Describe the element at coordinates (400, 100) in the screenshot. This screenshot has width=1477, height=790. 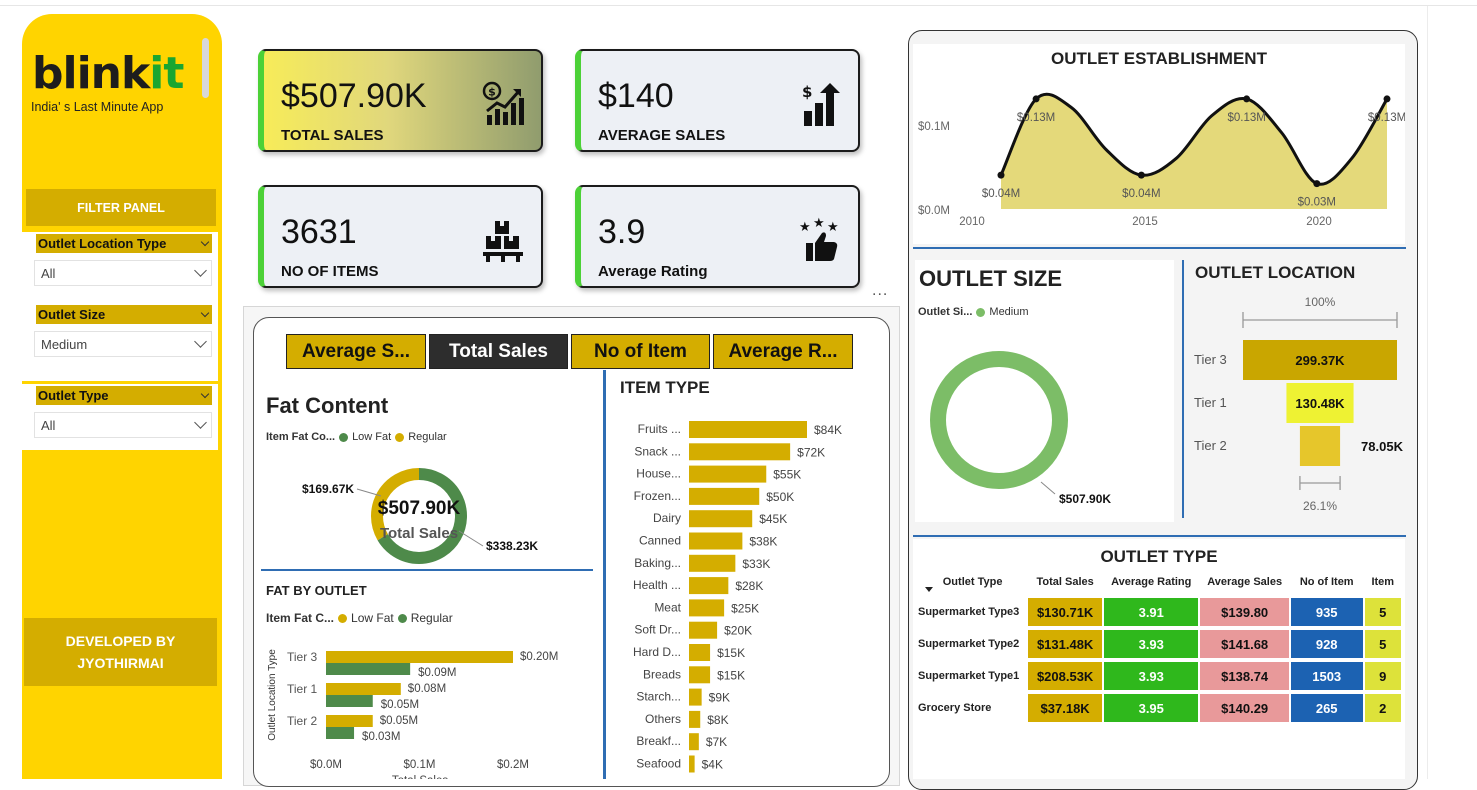
I see `kpi-total-sales: $507.90K TOTAL SALES $` at that location.